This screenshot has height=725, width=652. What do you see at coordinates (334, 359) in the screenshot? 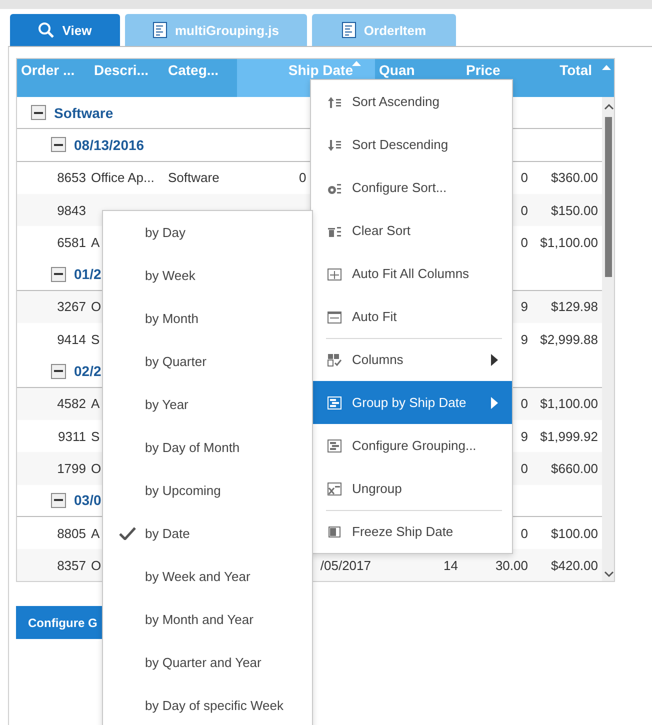
I see `columns-icon` at bounding box center [334, 359].